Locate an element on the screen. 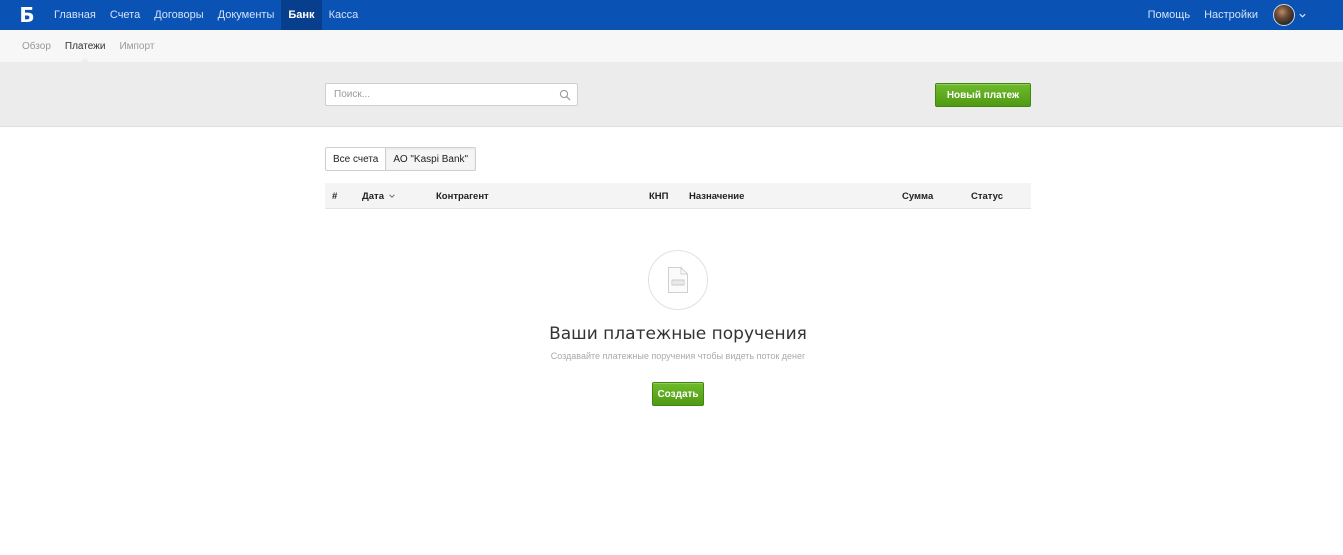  header-right: Помощь Настройки is located at coordinates (1242, 15).